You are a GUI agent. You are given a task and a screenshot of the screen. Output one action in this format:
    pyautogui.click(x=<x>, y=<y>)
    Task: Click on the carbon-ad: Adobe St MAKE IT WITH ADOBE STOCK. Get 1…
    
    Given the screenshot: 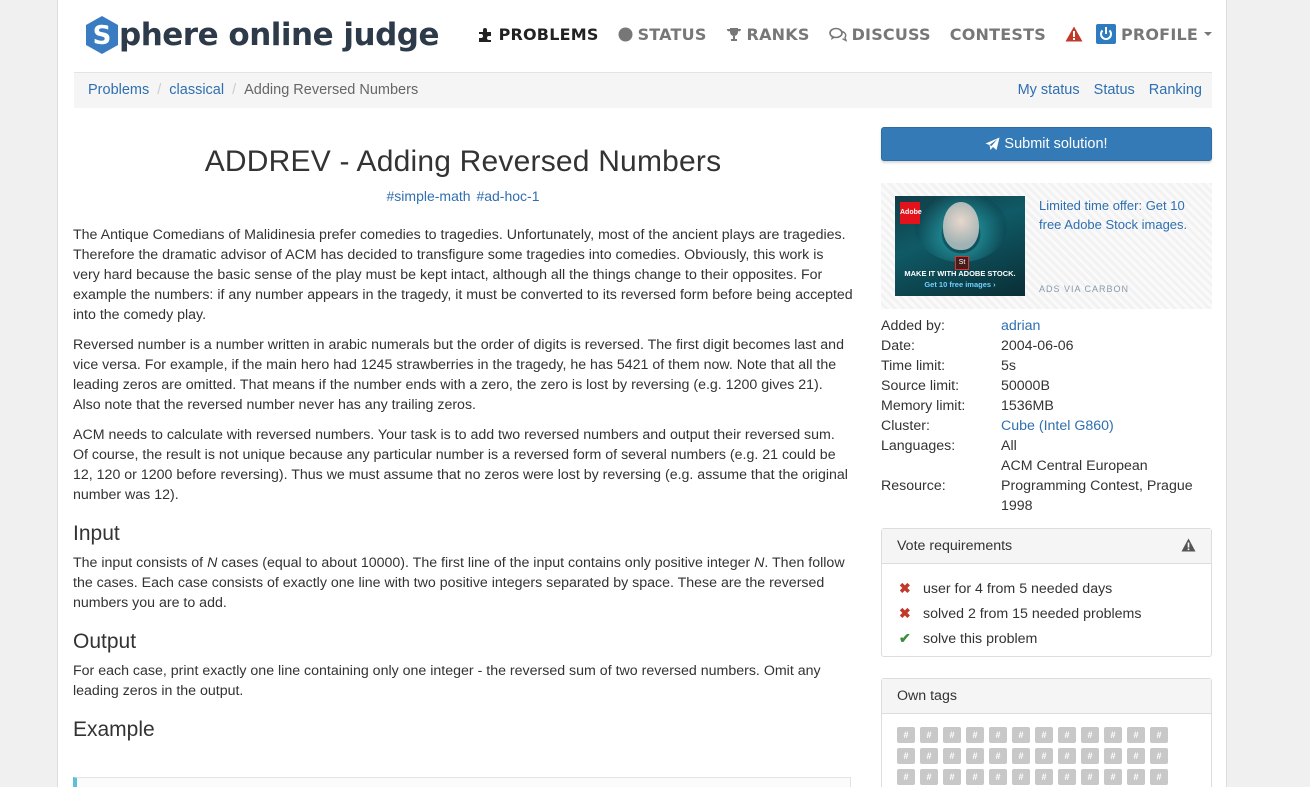 What is the action you would take?
    pyautogui.click(x=1046, y=246)
    